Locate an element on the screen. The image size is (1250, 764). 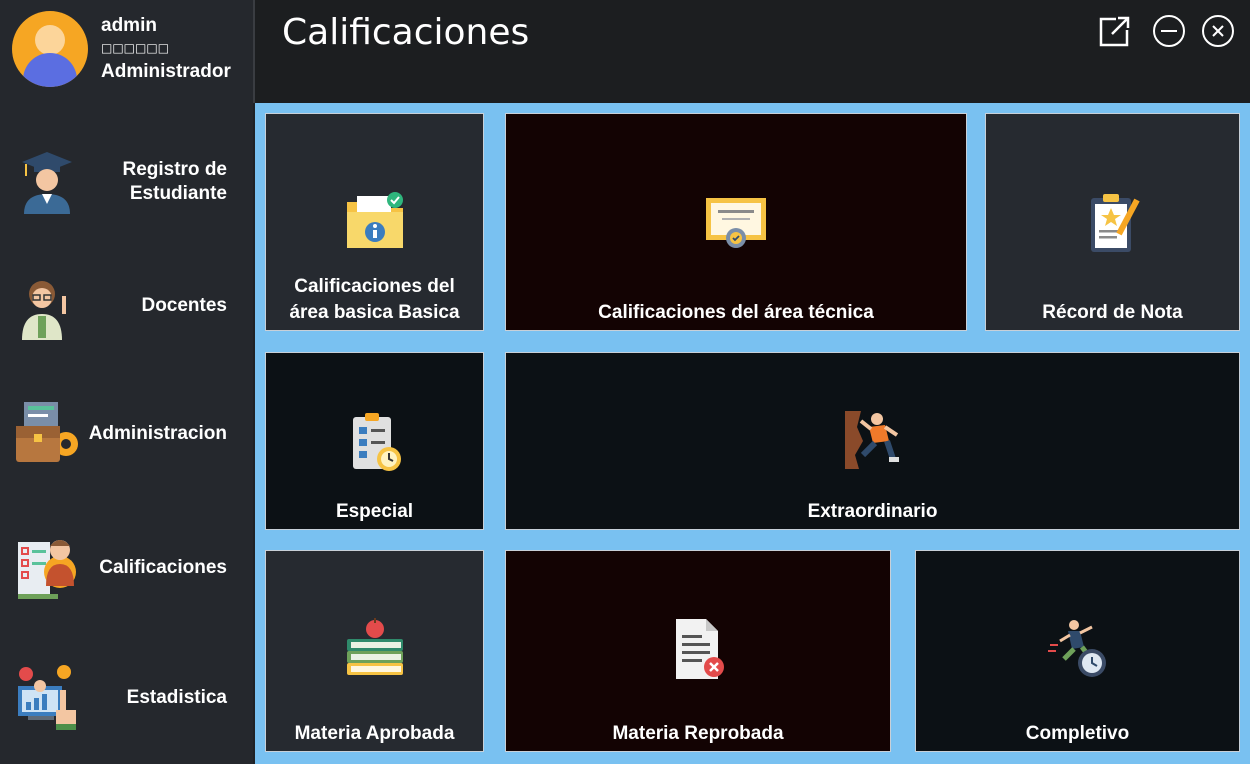
tile-materia-aprobada: Materia Aprobada is located at coordinates (374, 651).